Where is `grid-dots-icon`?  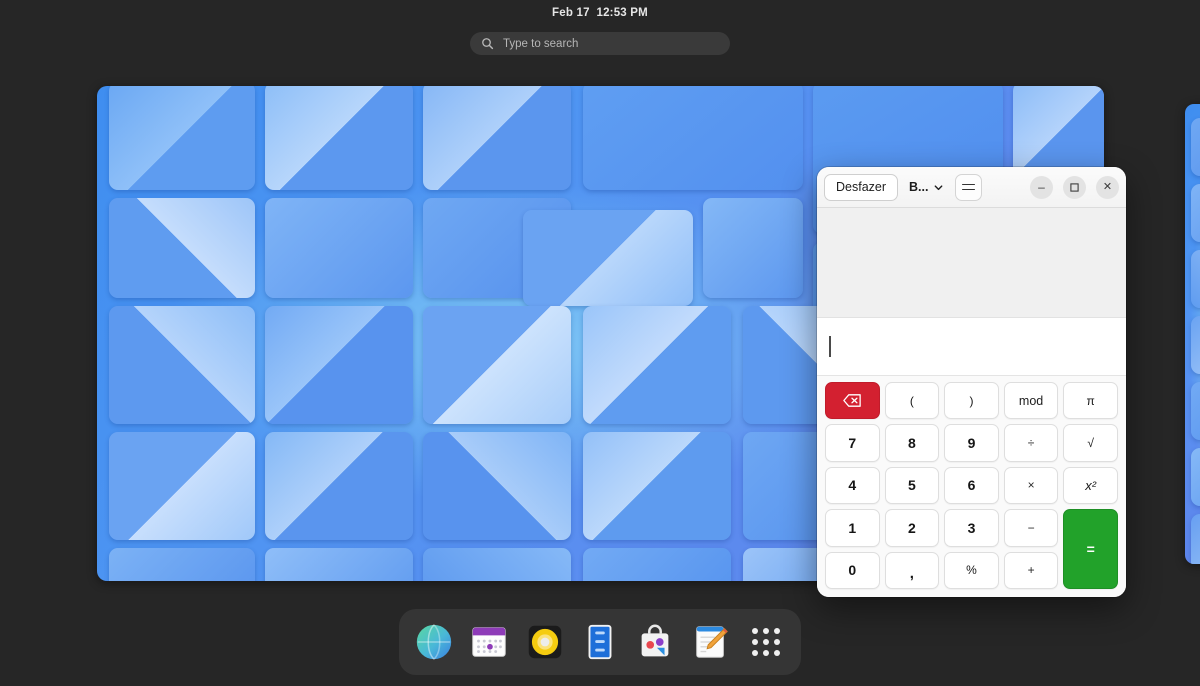 grid-dots-icon is located at coordinates (765, 642).